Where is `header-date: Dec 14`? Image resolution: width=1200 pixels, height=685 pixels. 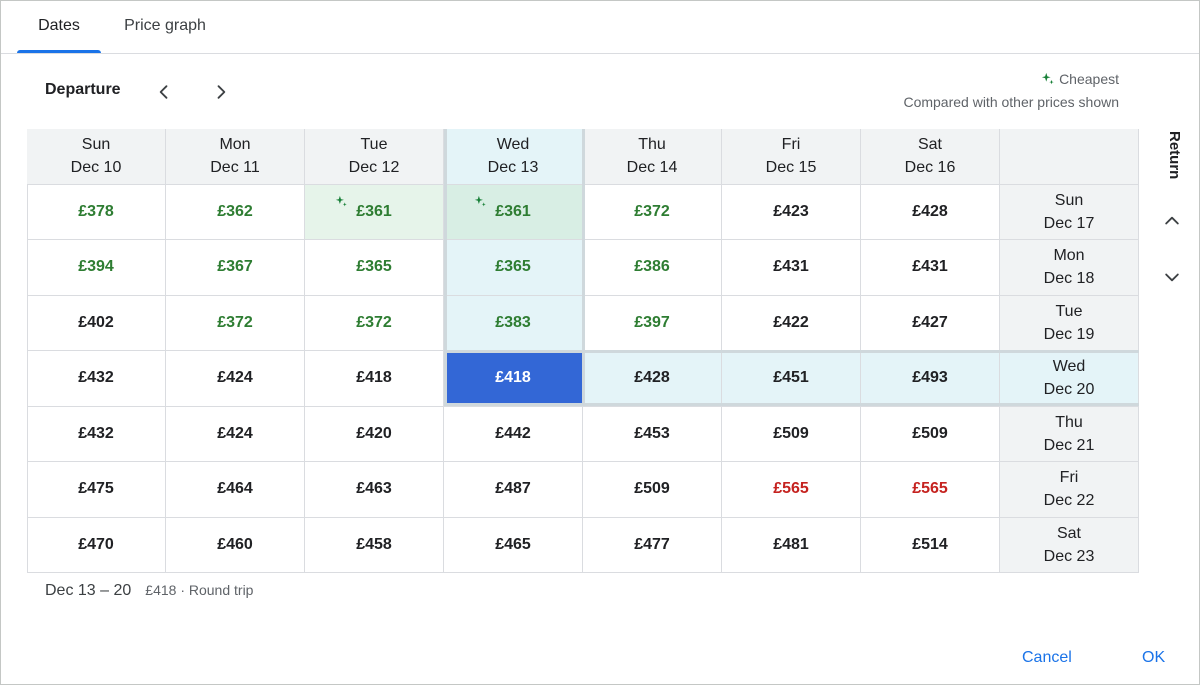 header-date: Dec 14 is located at coordinates (652, 168).